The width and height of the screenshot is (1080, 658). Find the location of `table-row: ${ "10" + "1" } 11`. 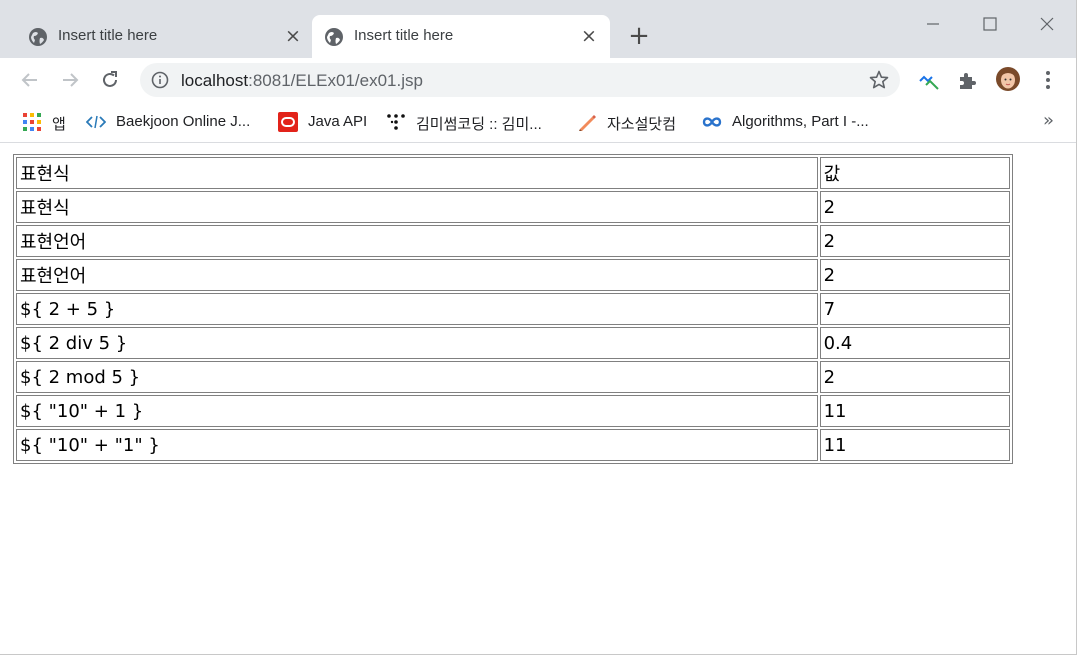

table-row: ${ "10" + "1" } 11 is located at coordinates (513, 445).